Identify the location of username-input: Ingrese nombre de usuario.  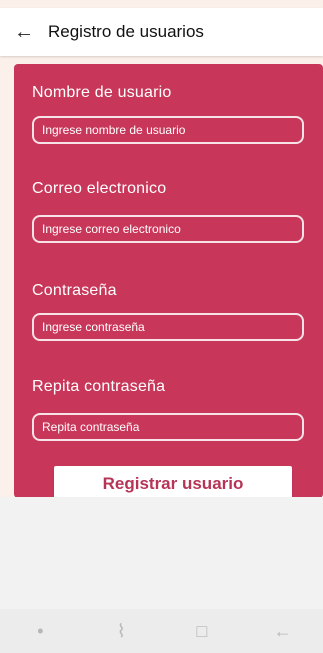
(168, 130).